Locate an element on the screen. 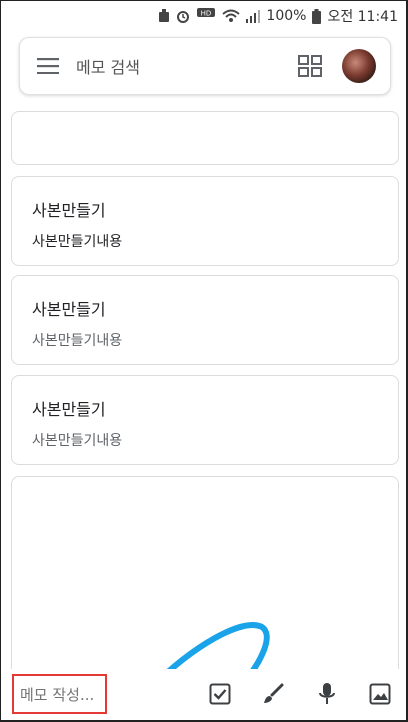 The image size is (408, 722). search-input: 메모 검색 is located at coordinates (183, 66).